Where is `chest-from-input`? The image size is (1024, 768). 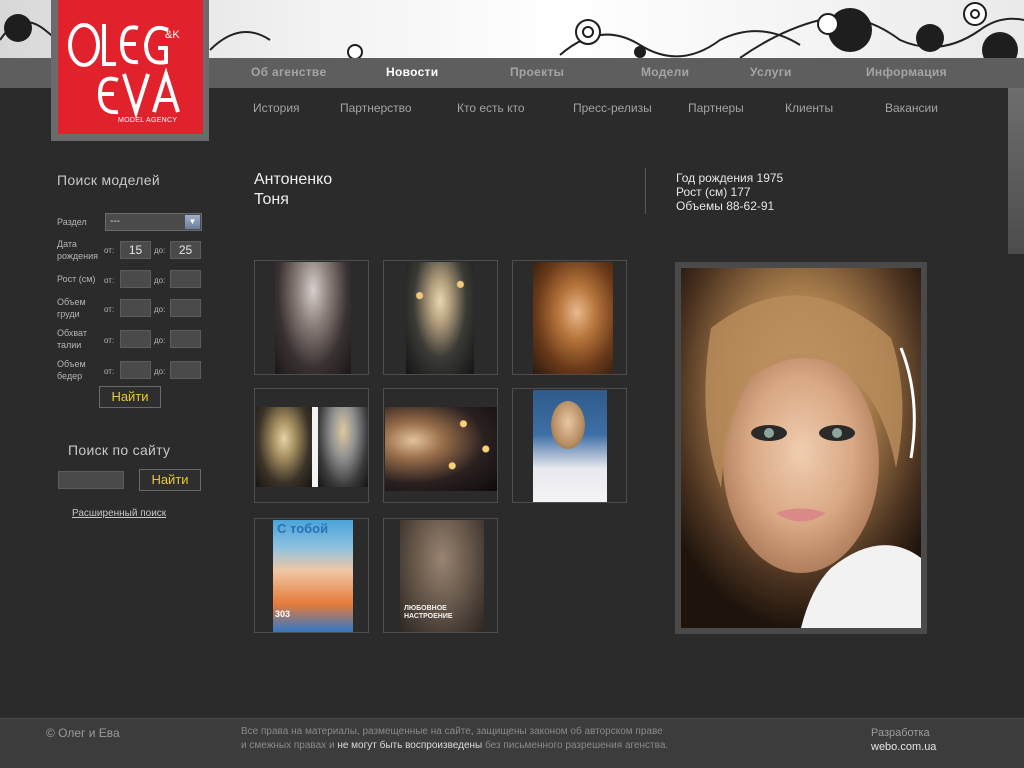 chest-from-input is located at coordinates (135, 308).